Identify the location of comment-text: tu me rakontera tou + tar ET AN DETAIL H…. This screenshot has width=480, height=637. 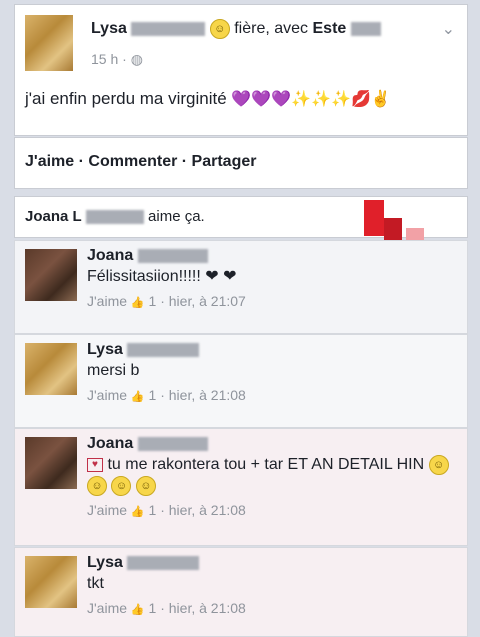
(266, 464).